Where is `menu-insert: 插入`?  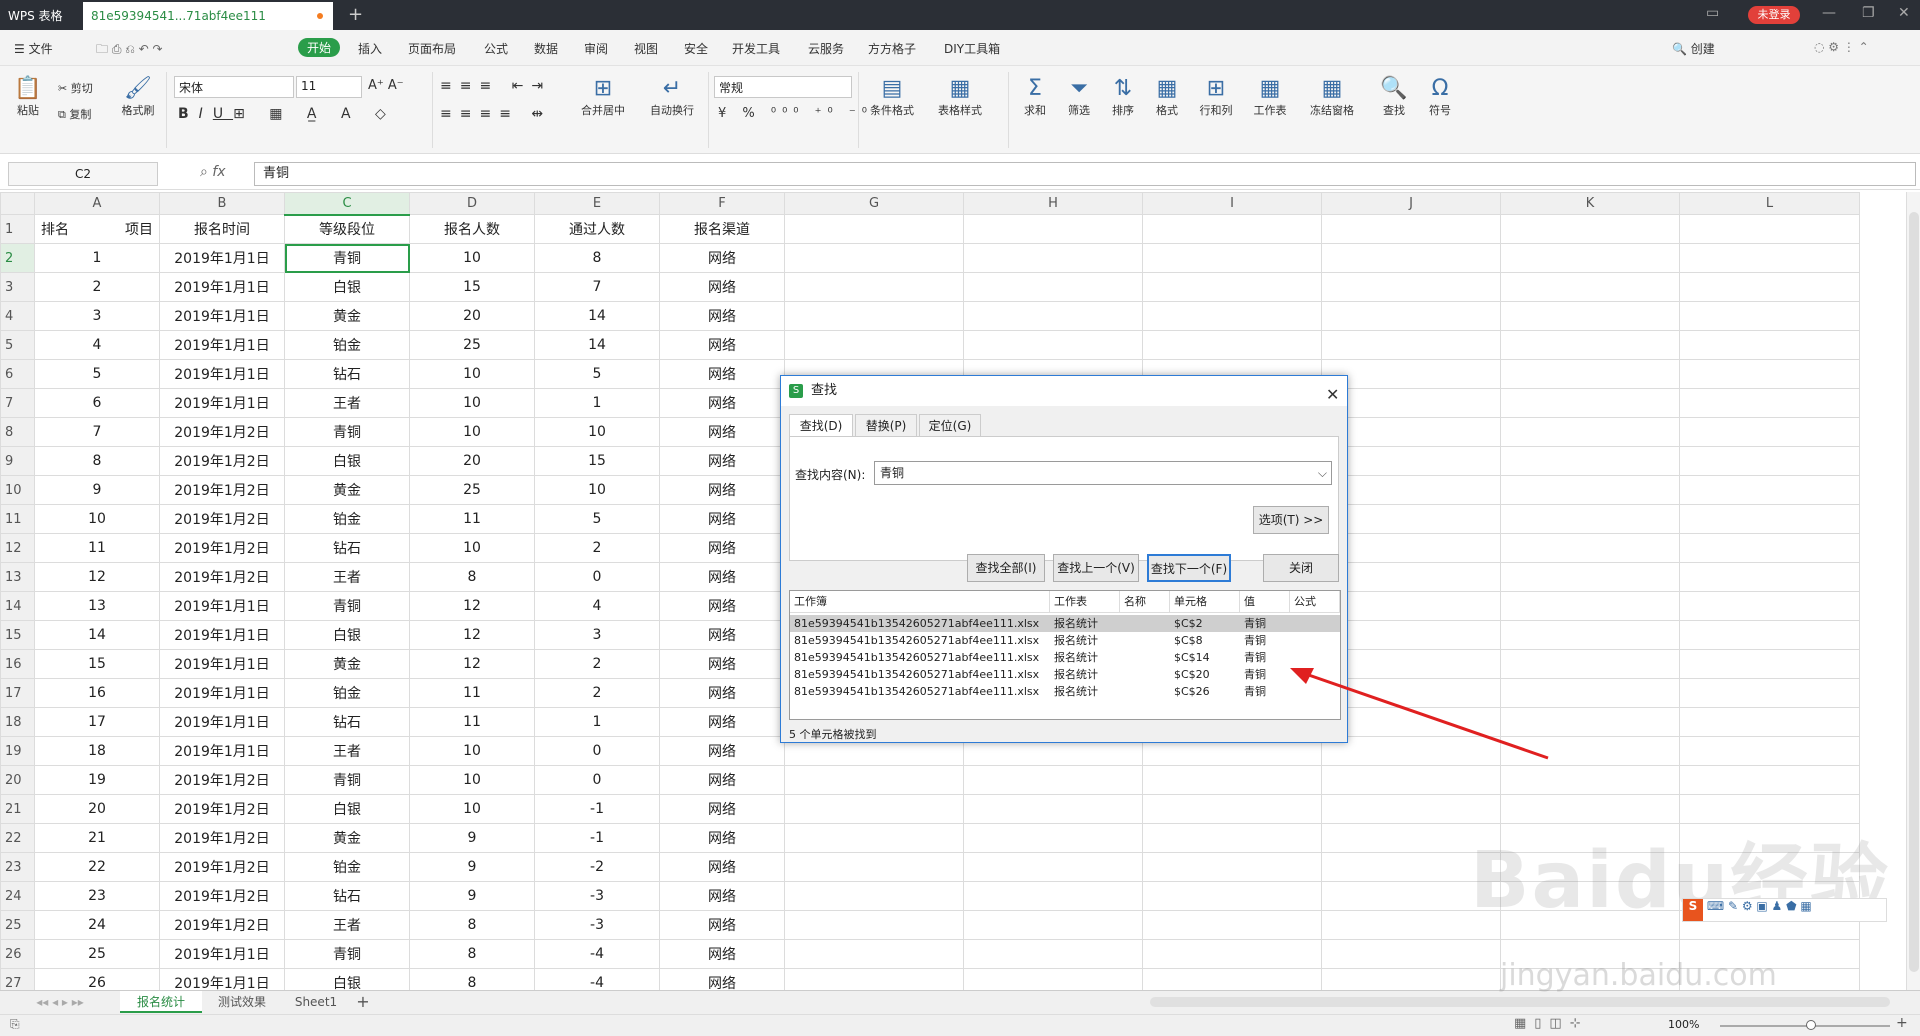 menu-insert: 插入 is located at coordinates (370, 48).